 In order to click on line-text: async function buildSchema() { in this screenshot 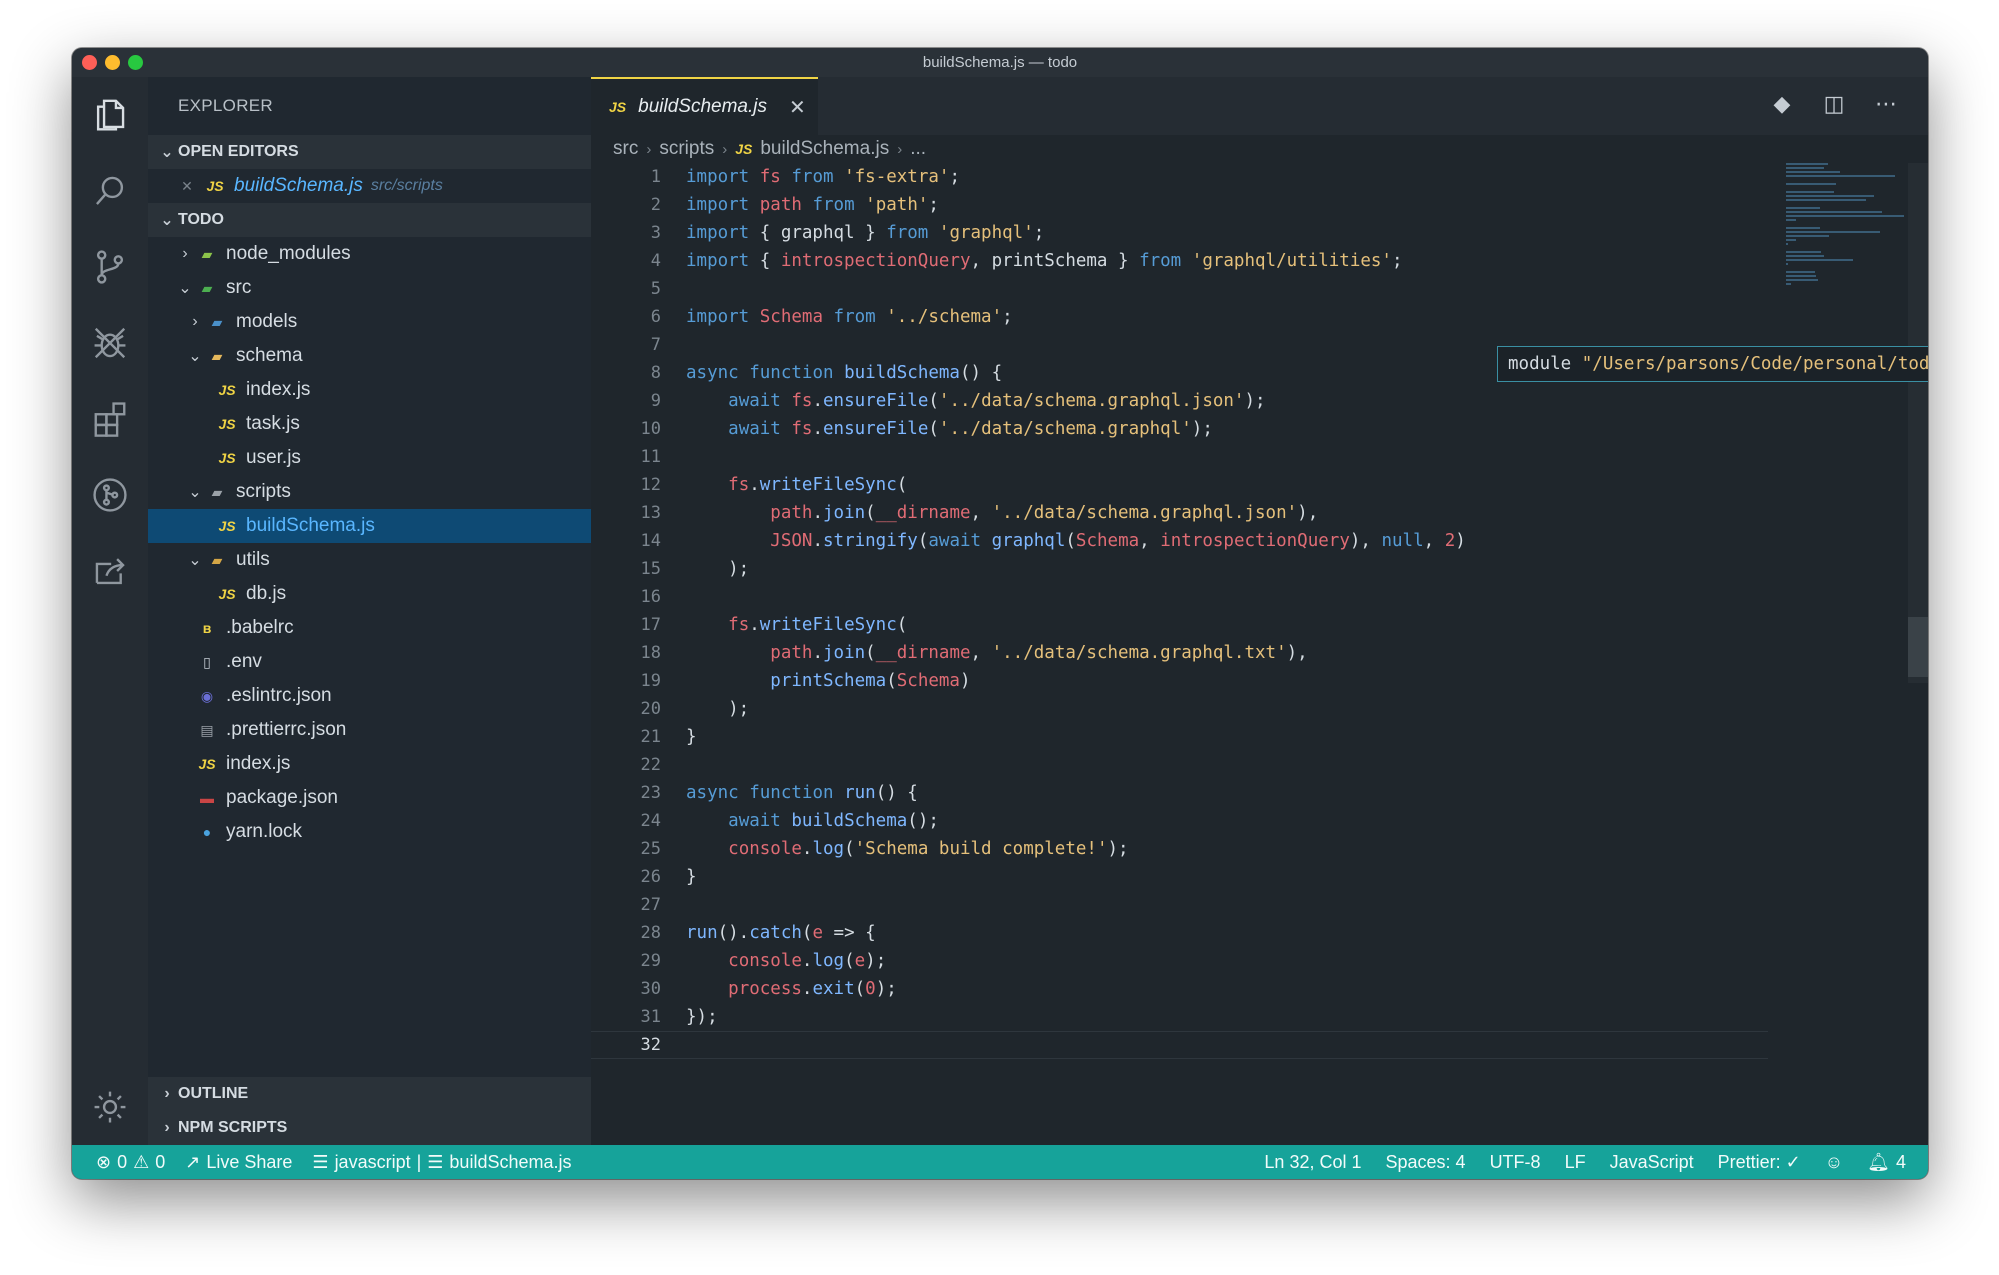, I will do `click(844, 373)`.